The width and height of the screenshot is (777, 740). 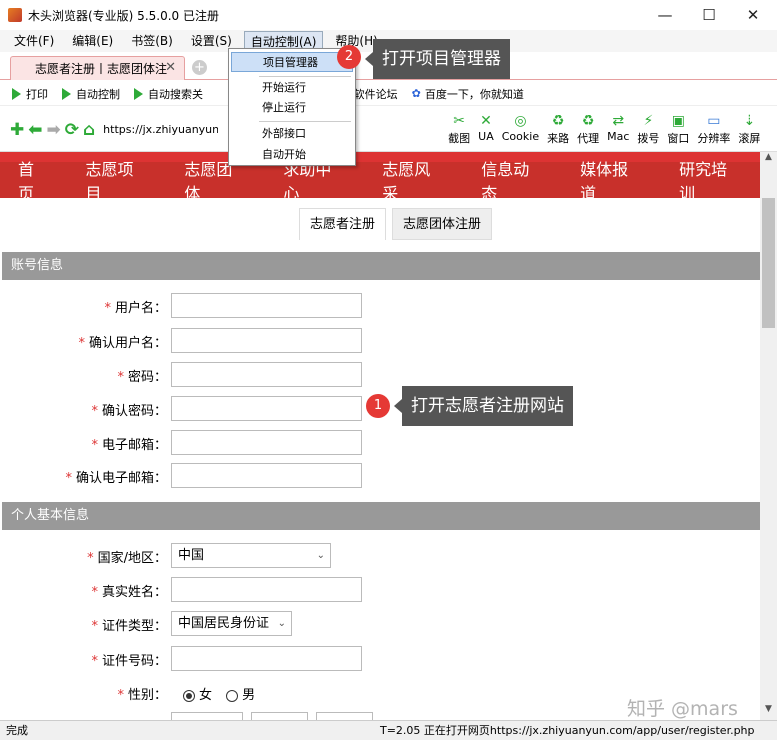 I want to click on country-row: * 国家/地区： 中国 ⌄, so click(x=380, y=556).